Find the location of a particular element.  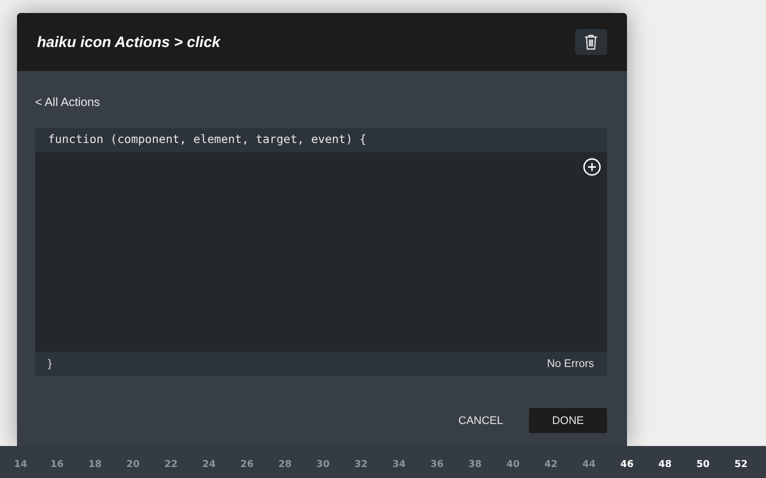

done-button: DONE is located at coordinates (568, 420).